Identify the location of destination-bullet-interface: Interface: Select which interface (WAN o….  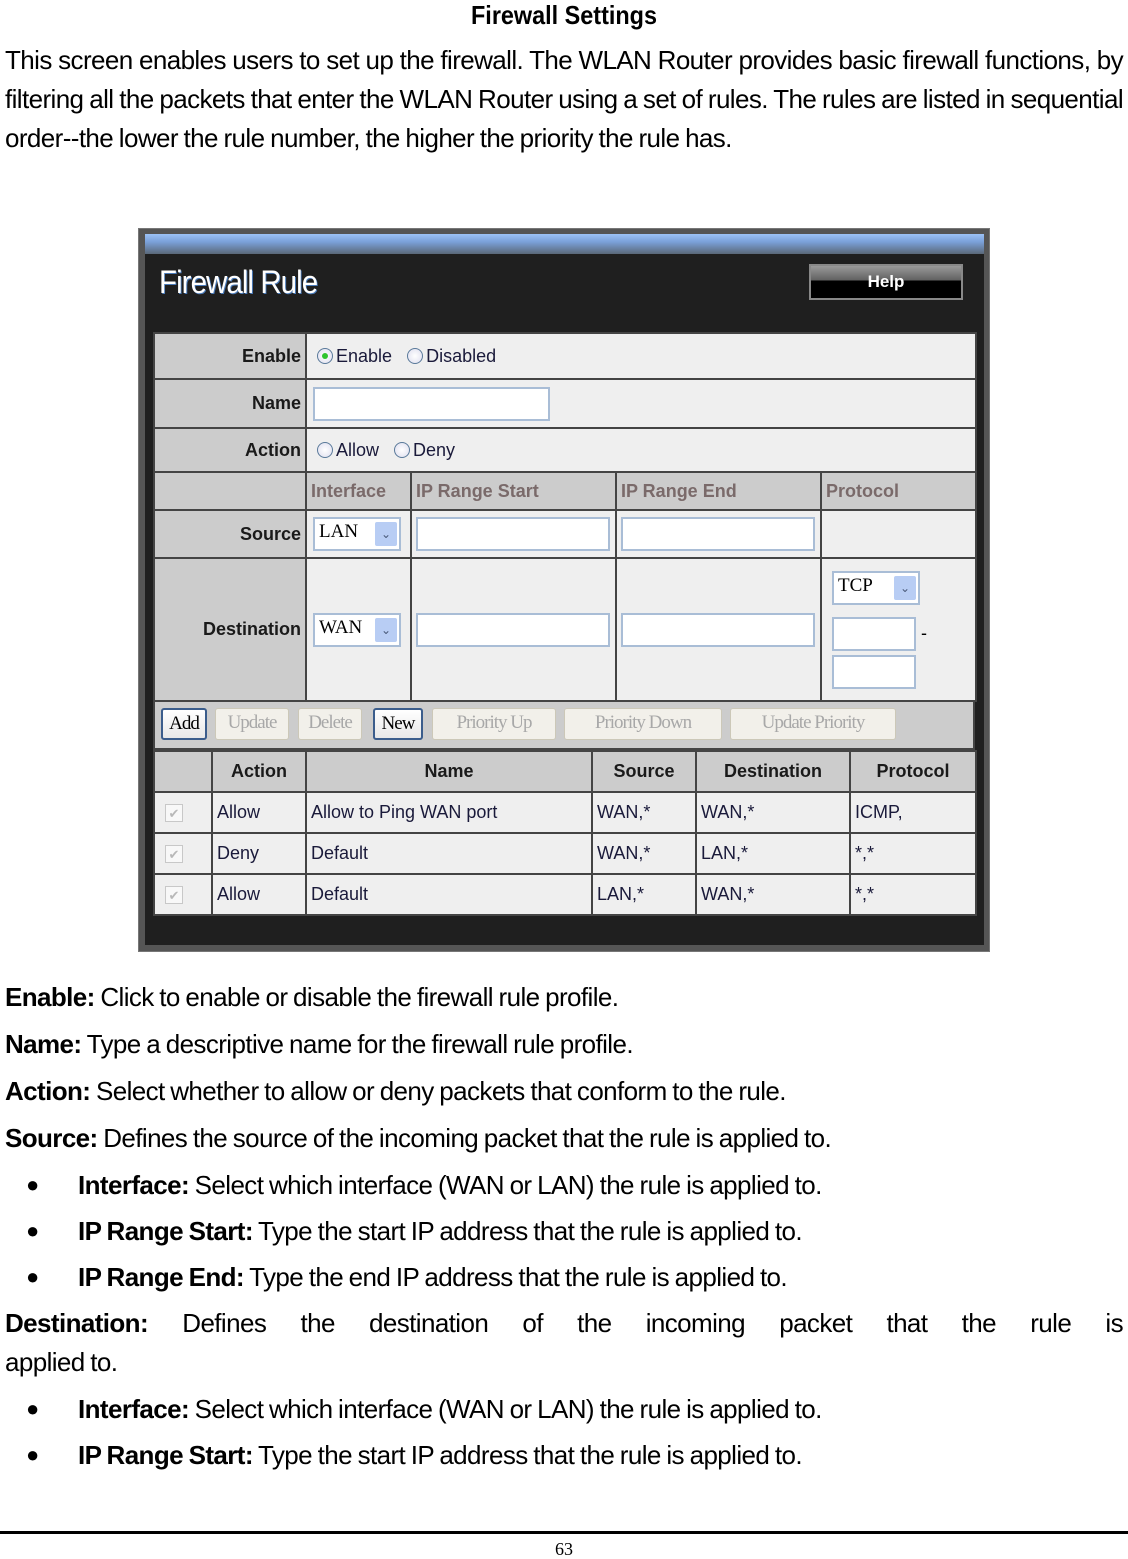
(450, 1409).